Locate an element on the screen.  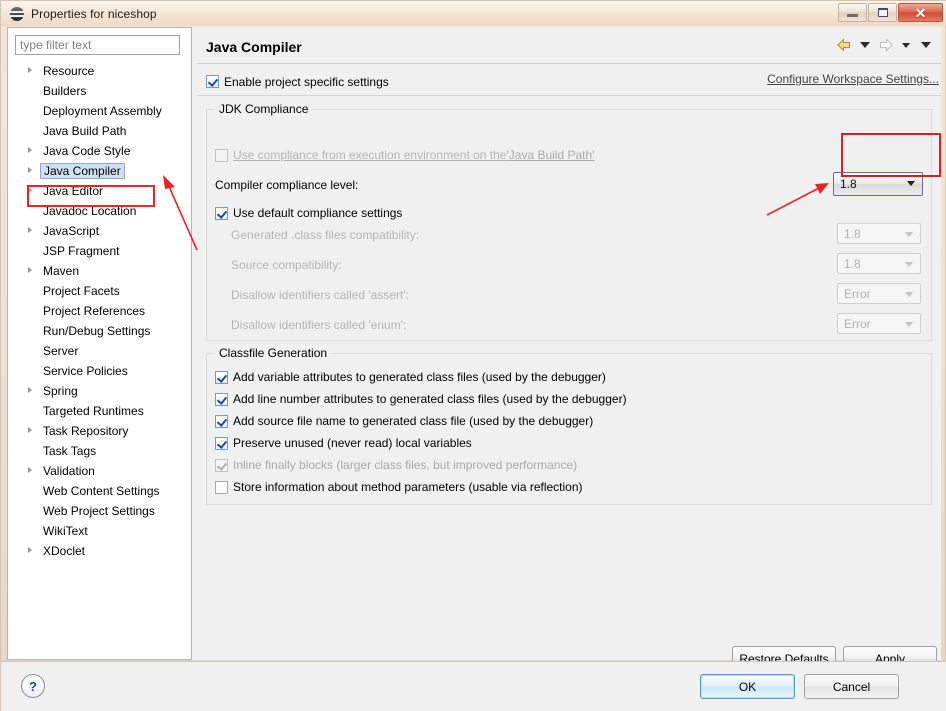
compiler-compliance-level-combo: 1.8 is located at coordinates (878, 184).